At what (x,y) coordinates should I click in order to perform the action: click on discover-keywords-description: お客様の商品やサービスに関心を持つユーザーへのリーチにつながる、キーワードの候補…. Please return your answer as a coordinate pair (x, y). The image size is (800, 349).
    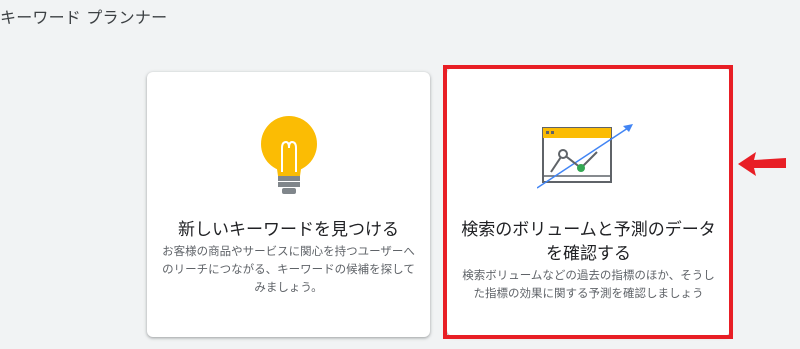
    Looking at the image, I should click on (288, 269).